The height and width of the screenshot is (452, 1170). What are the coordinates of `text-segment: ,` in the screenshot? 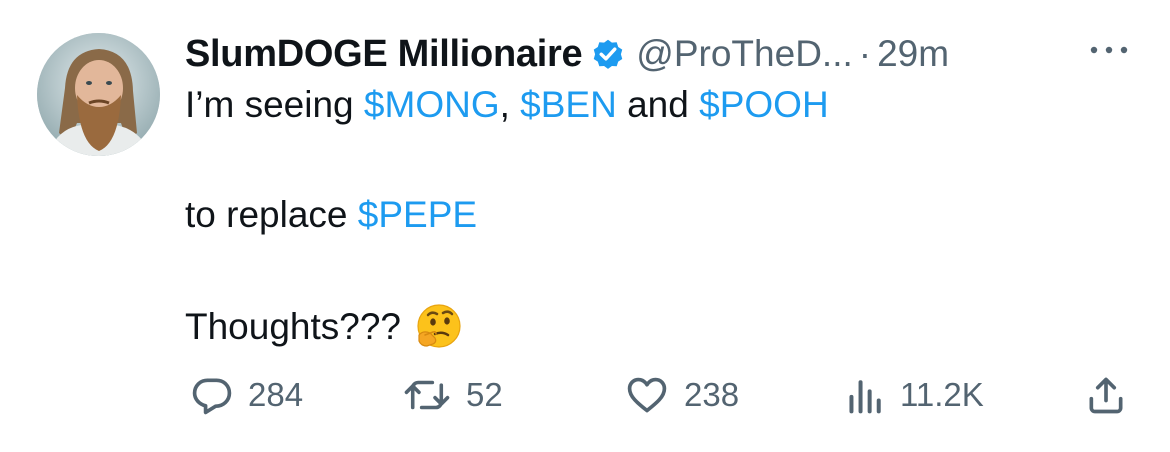 It's located at (510, 104).